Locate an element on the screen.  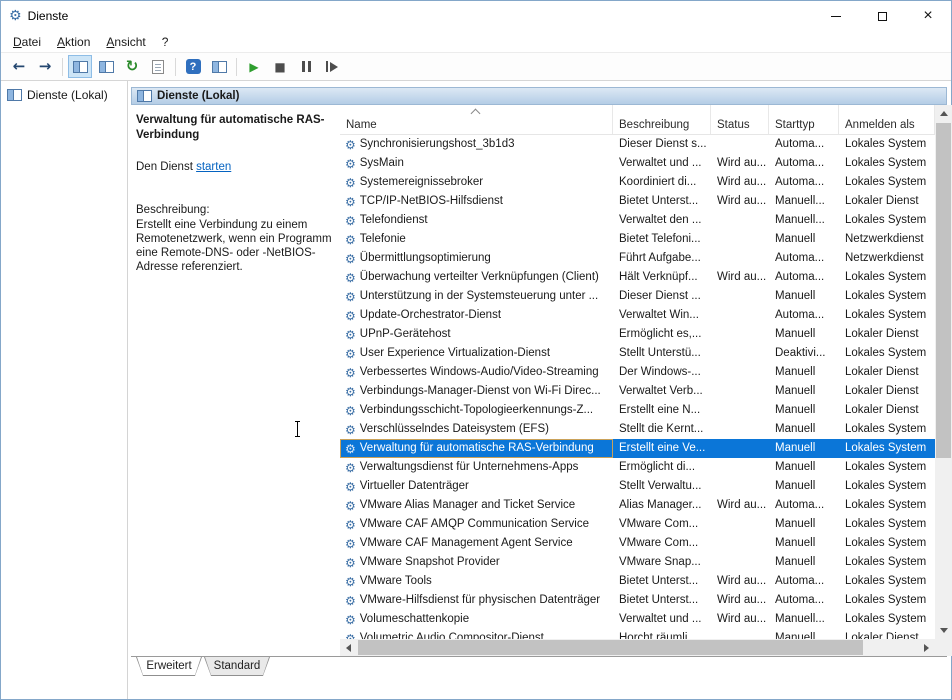
start-service-link: starten is located at coordinates (213, 167).